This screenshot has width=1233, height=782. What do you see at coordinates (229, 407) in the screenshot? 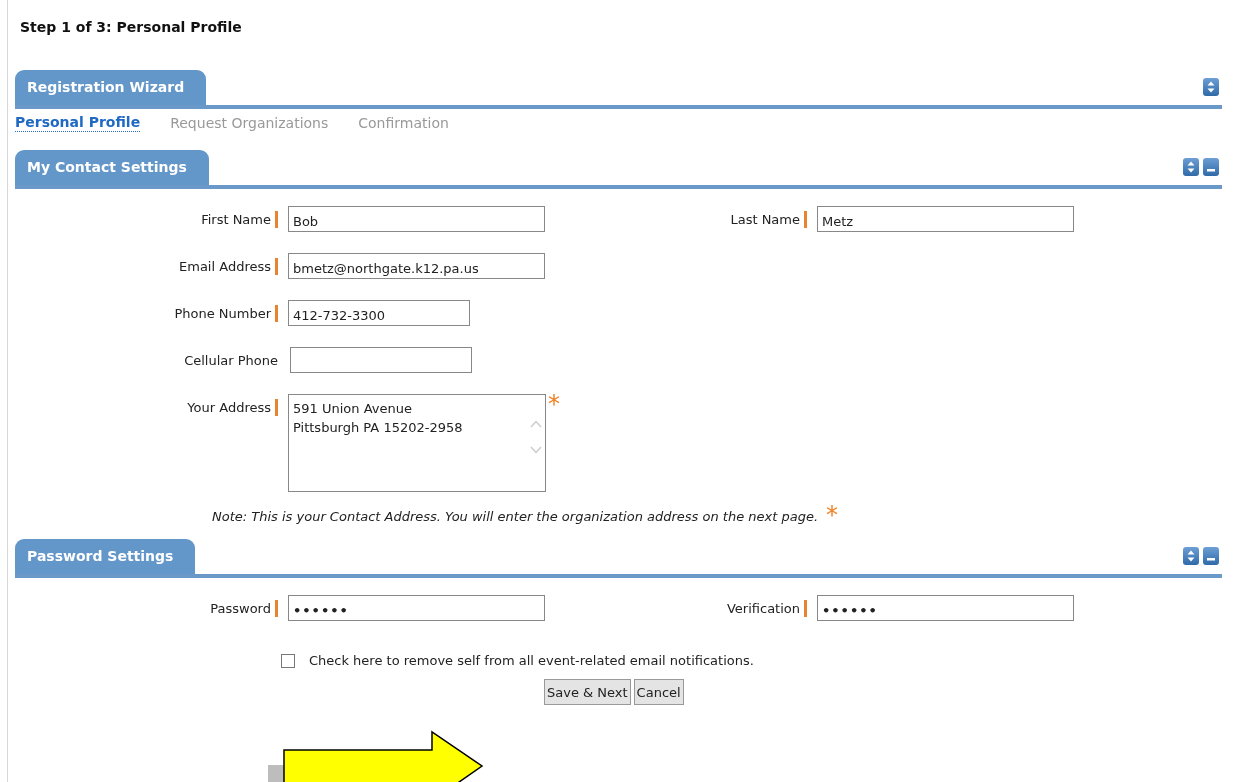
I see `field-label: Your Address` at bounding box center [229, 407].